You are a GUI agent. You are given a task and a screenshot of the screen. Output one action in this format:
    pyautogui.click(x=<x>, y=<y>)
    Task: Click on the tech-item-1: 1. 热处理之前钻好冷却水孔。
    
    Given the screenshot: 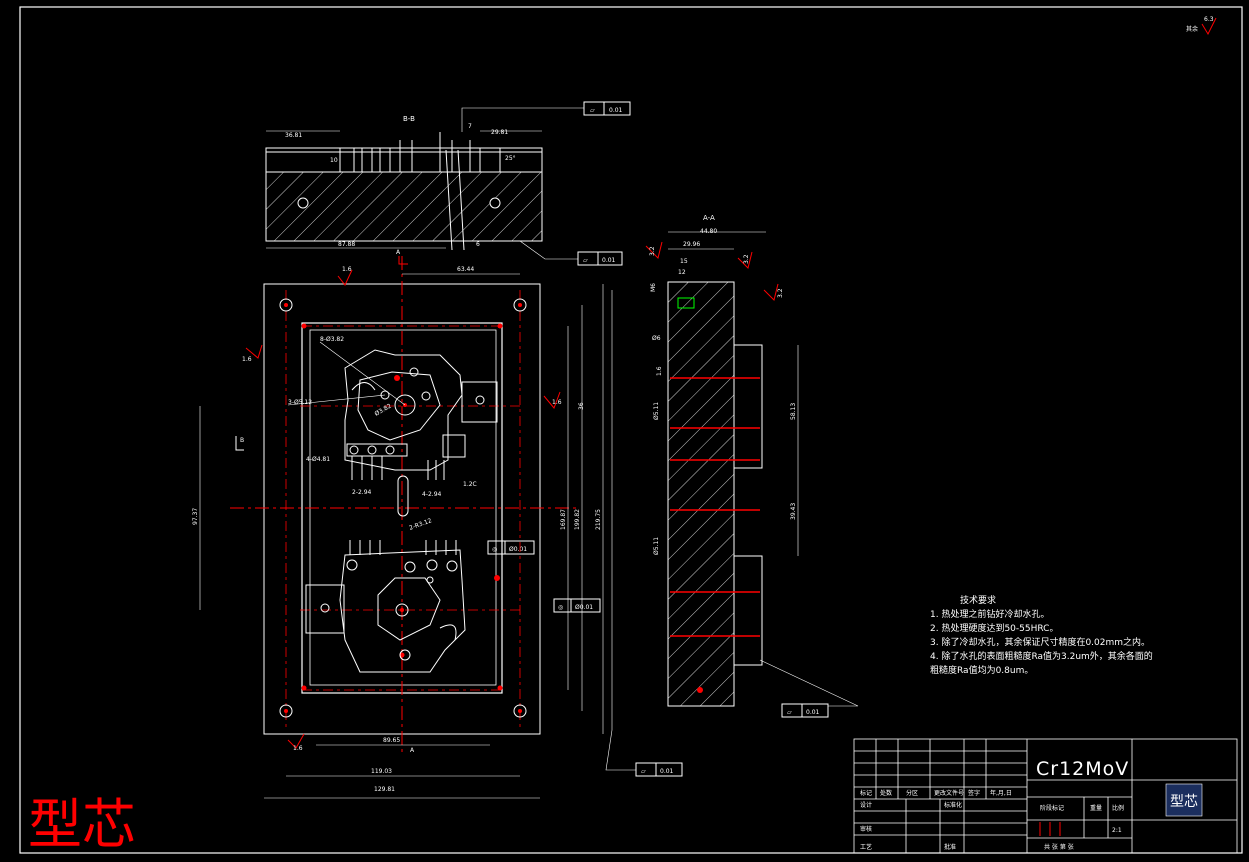 What is the action you would take?
    pyautogui.click(x=989, y=614)
    